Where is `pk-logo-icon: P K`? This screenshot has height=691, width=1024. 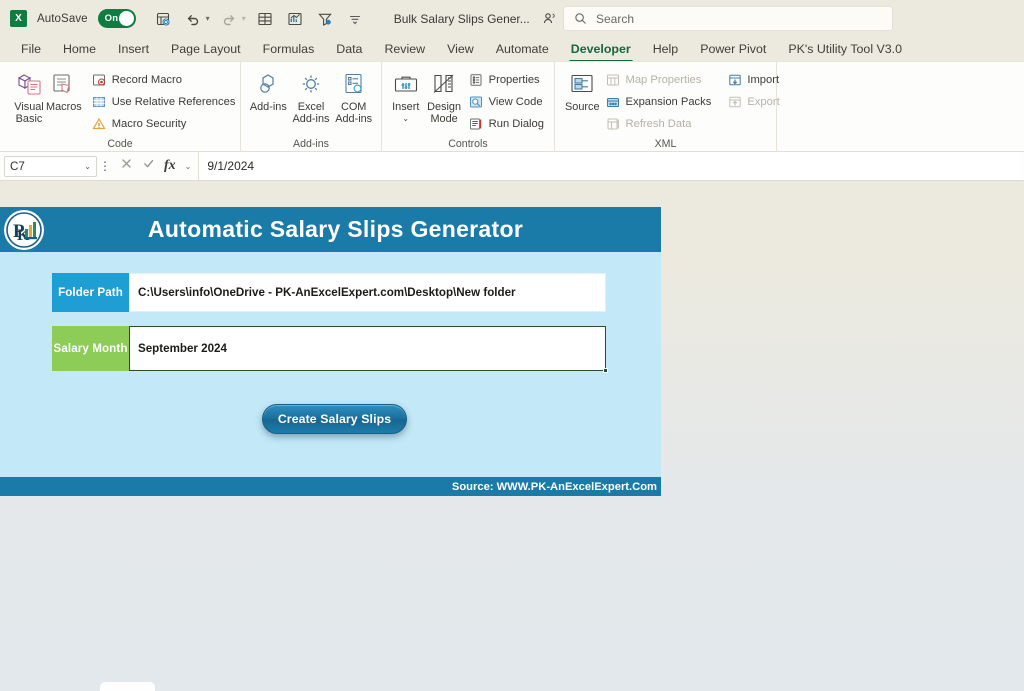
pk-logo-icon: P K is located at coordinates (24, 230).